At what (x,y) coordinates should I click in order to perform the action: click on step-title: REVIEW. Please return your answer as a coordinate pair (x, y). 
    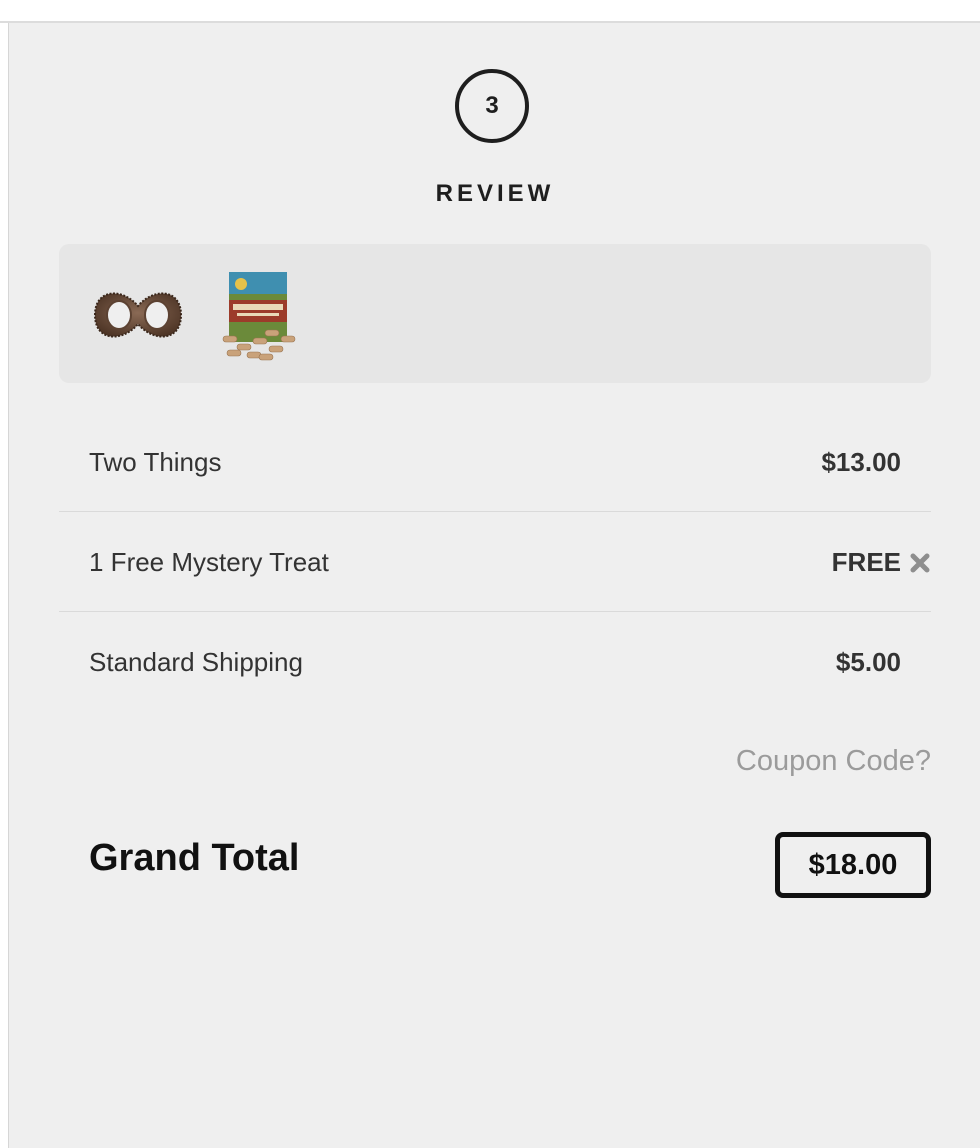
    Looking at the image, I should click on (495, 193).